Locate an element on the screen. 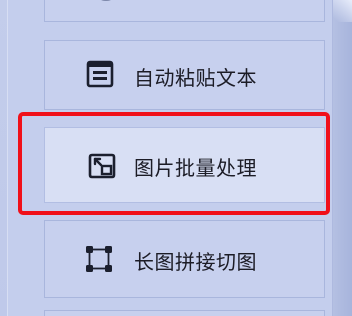  menu-item-label: 图片批量处理 is located at coordinates (195, 168).